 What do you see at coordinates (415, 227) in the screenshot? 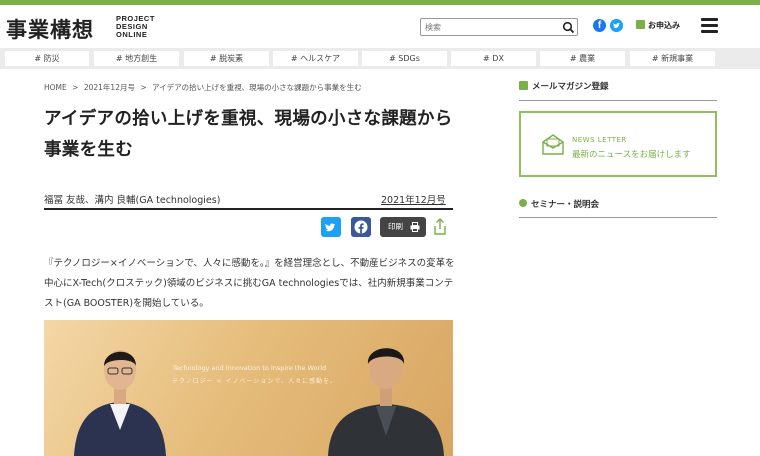
I see `printer-icon` at bounding box center [415, 227].